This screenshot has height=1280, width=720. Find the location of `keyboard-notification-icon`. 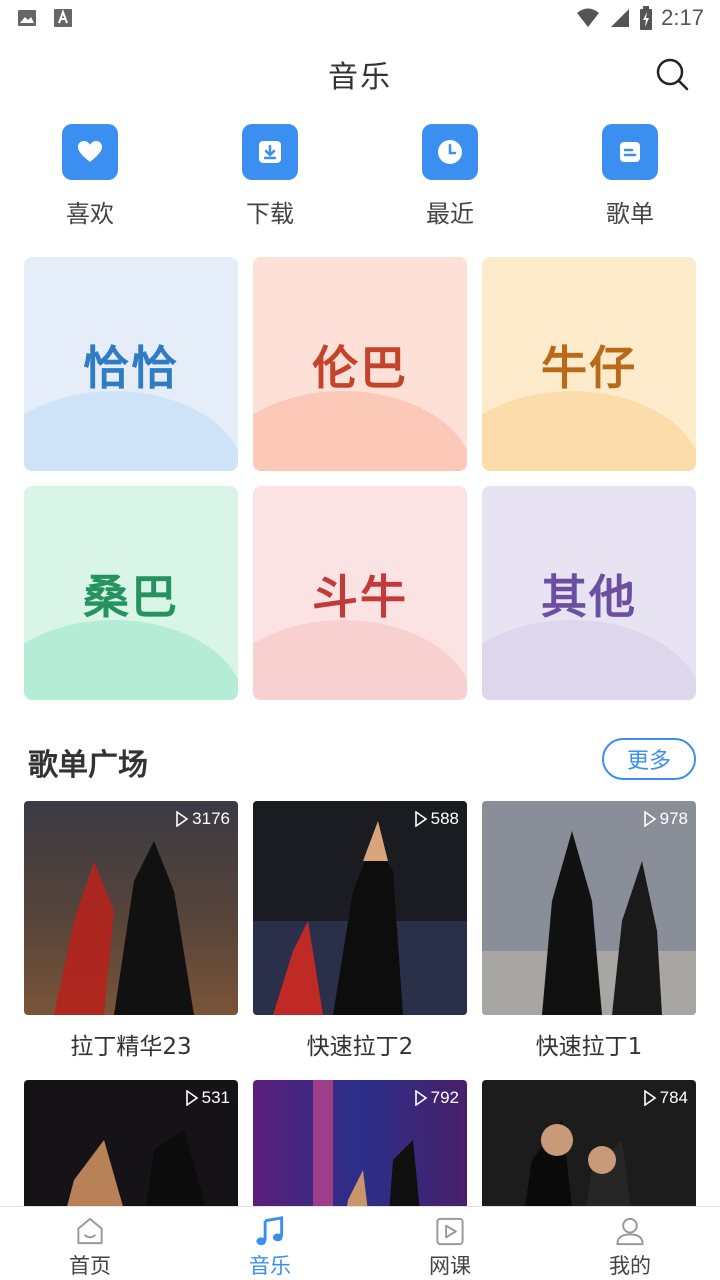

keyboard-notification-icon is located at coordinates (63, 18).